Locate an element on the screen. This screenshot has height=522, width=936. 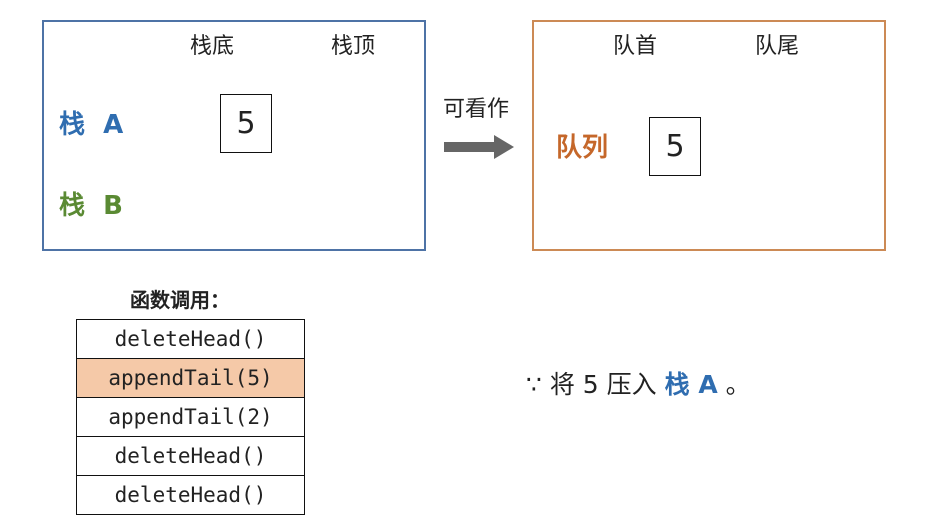
caption-suffix: 。 is located at coordinates (734, 384).